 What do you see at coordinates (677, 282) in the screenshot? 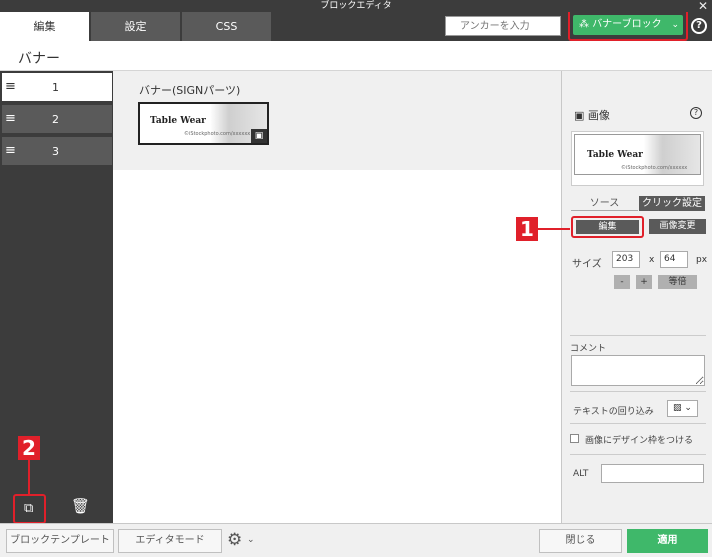
I see `actual-size-button: 等倍` at bounding box center [677, 282].